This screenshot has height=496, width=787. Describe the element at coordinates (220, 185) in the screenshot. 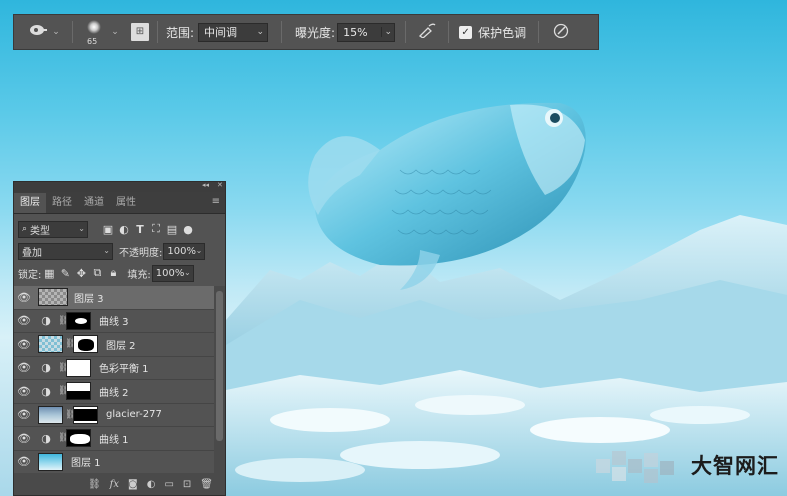

I see `close-icon: ✕` at that location.